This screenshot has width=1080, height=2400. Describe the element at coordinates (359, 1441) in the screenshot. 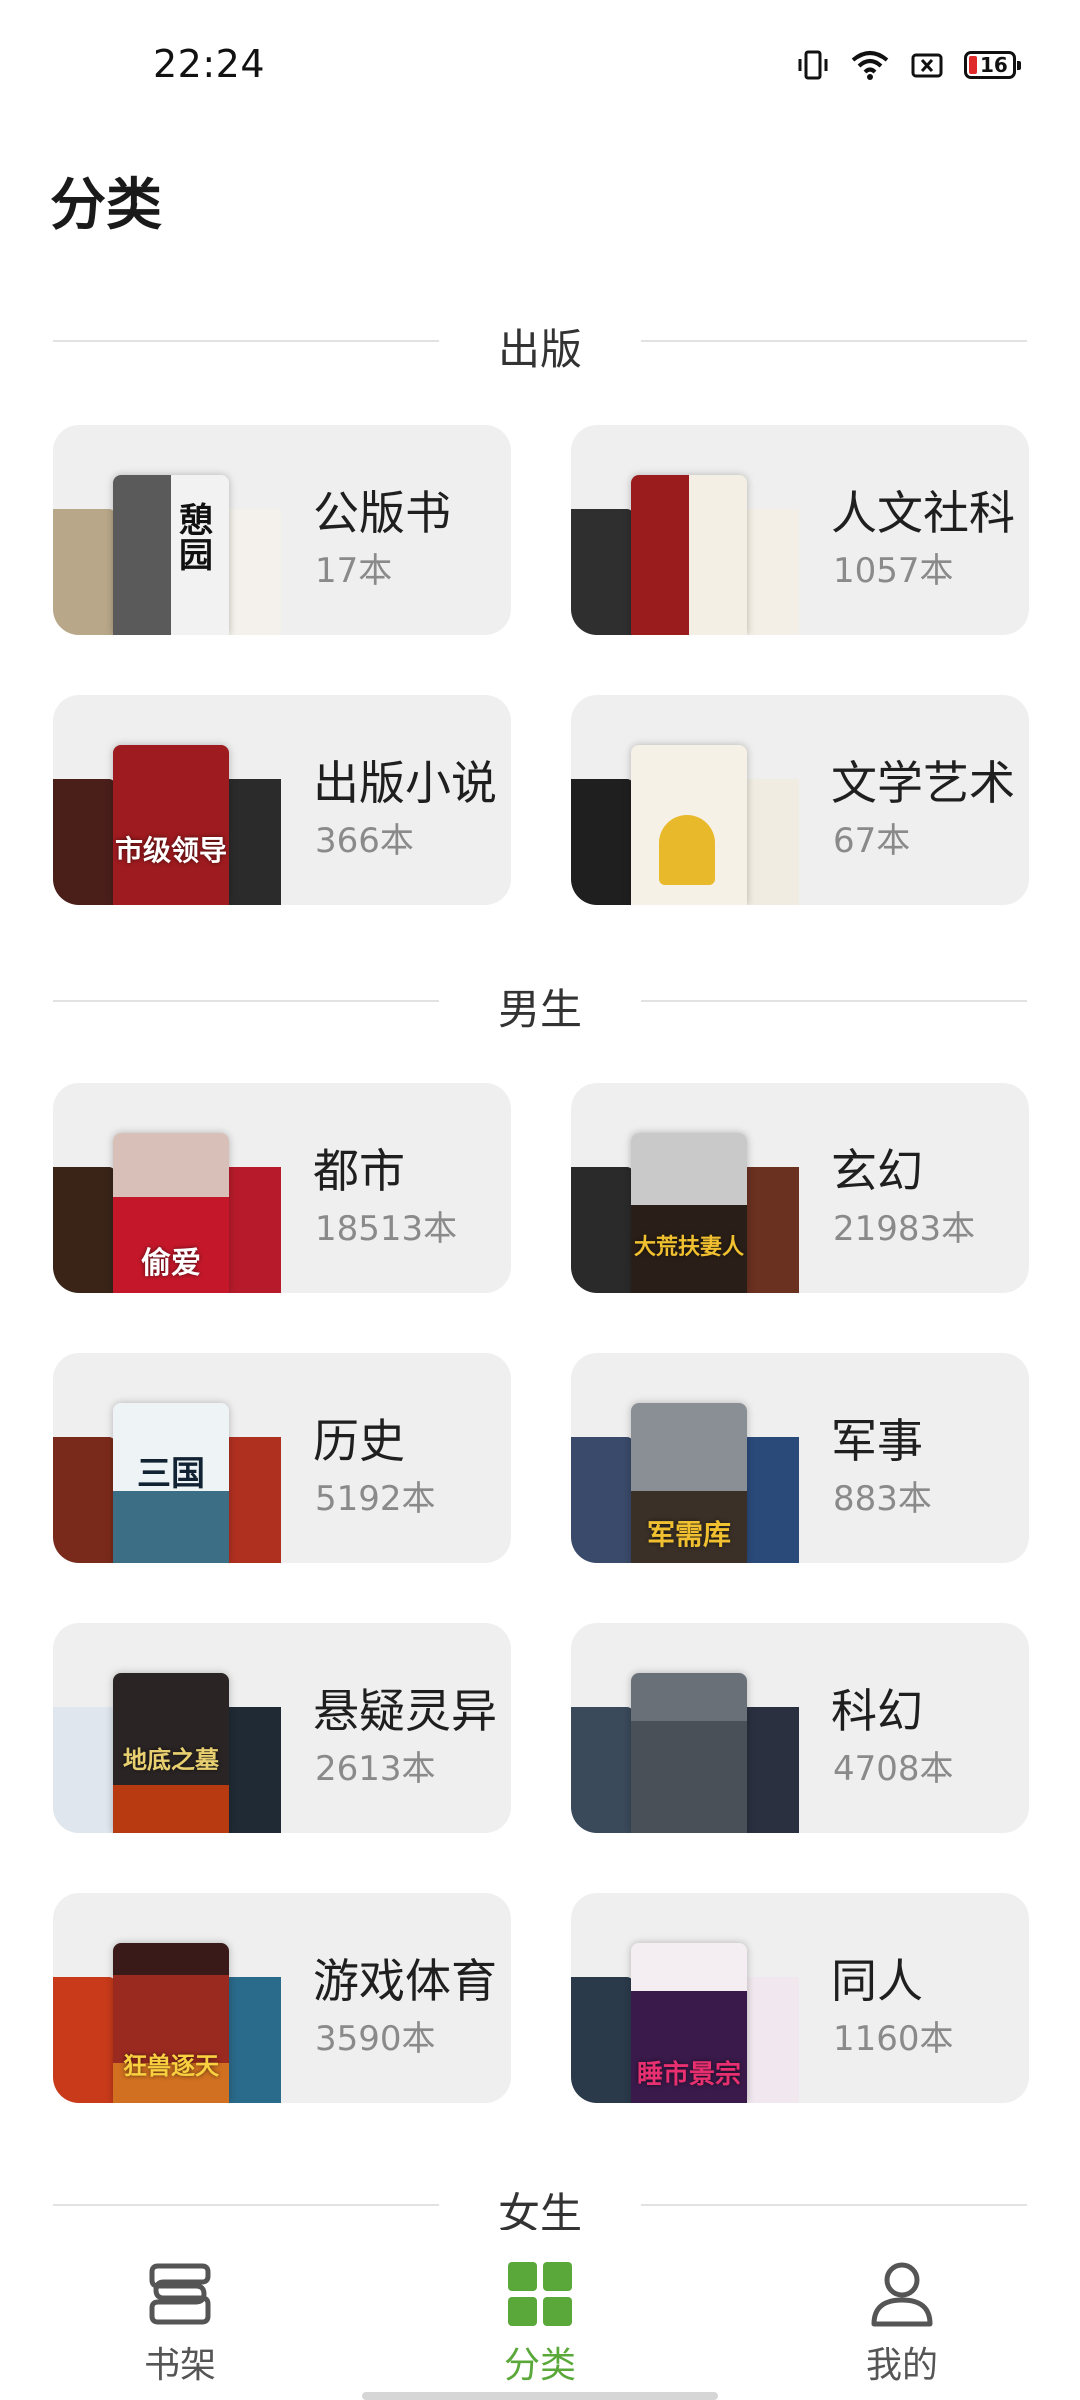

I see `category-name: 历史` at that location.